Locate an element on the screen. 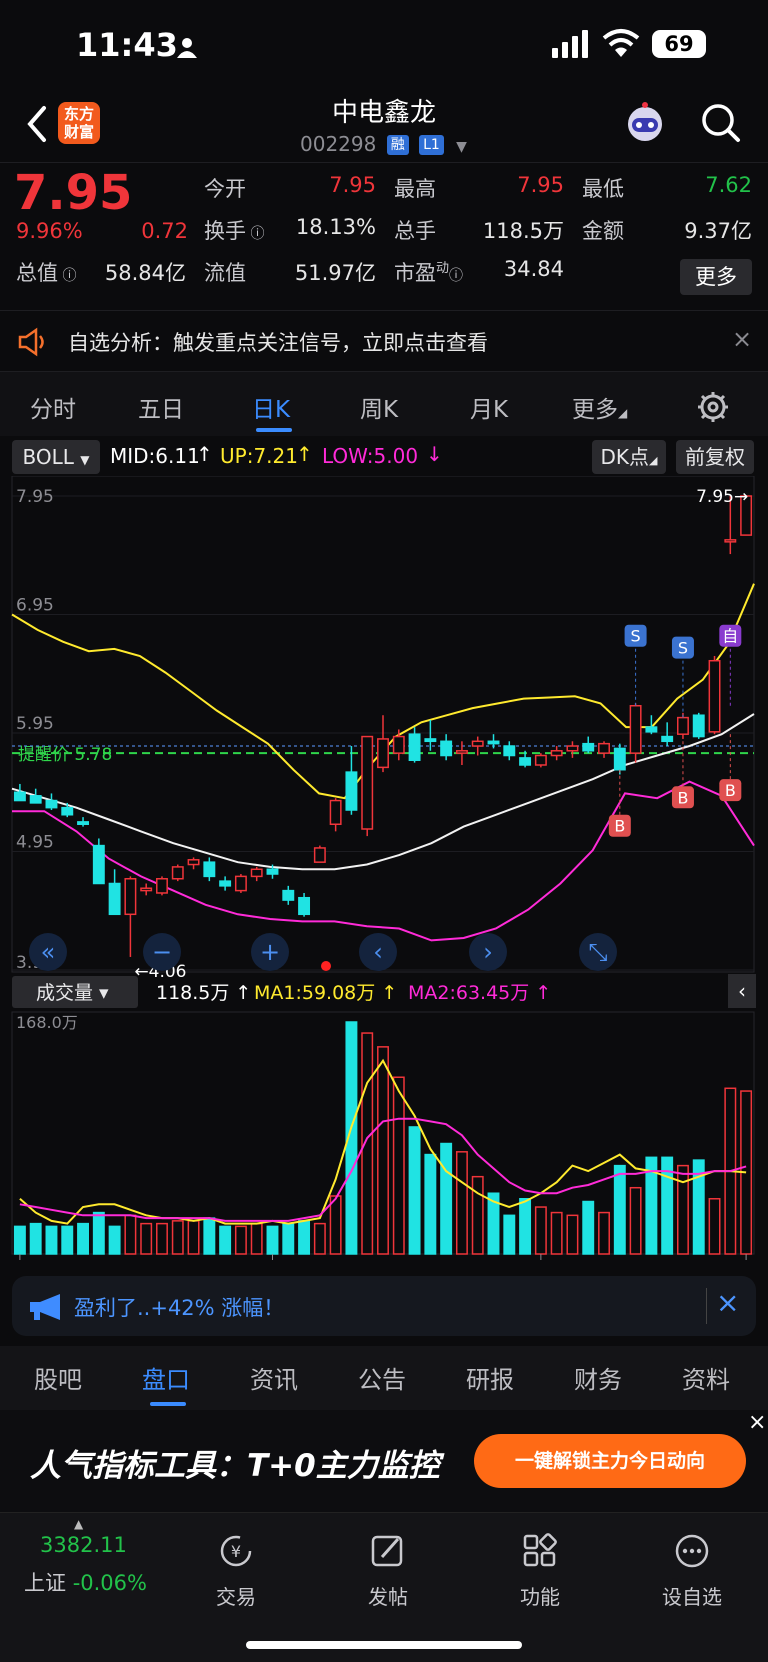 This screenshot has width=768, height=1662. settings-icon is located at coordinates (713, 407).